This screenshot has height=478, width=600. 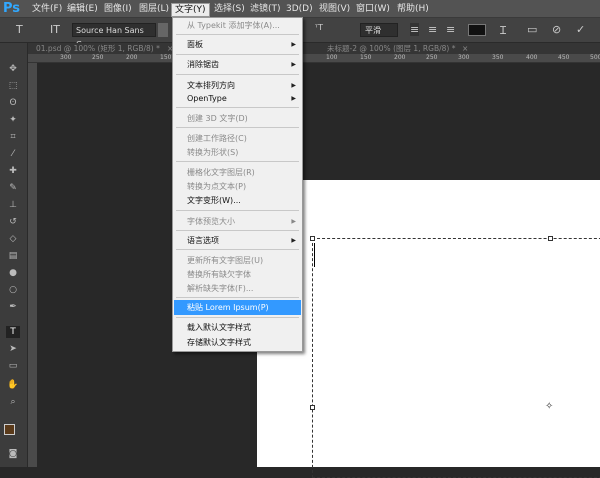 What do you see at coordinates (332, 57) in the screenshot?
I see `ruler-label: 100` at bounding box center [332, 57].